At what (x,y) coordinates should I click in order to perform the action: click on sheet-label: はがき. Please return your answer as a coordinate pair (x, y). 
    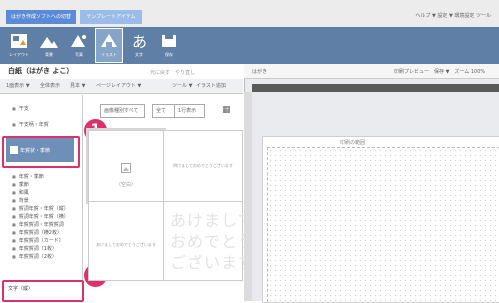
    Looking at the image, I should click on (260, 72).